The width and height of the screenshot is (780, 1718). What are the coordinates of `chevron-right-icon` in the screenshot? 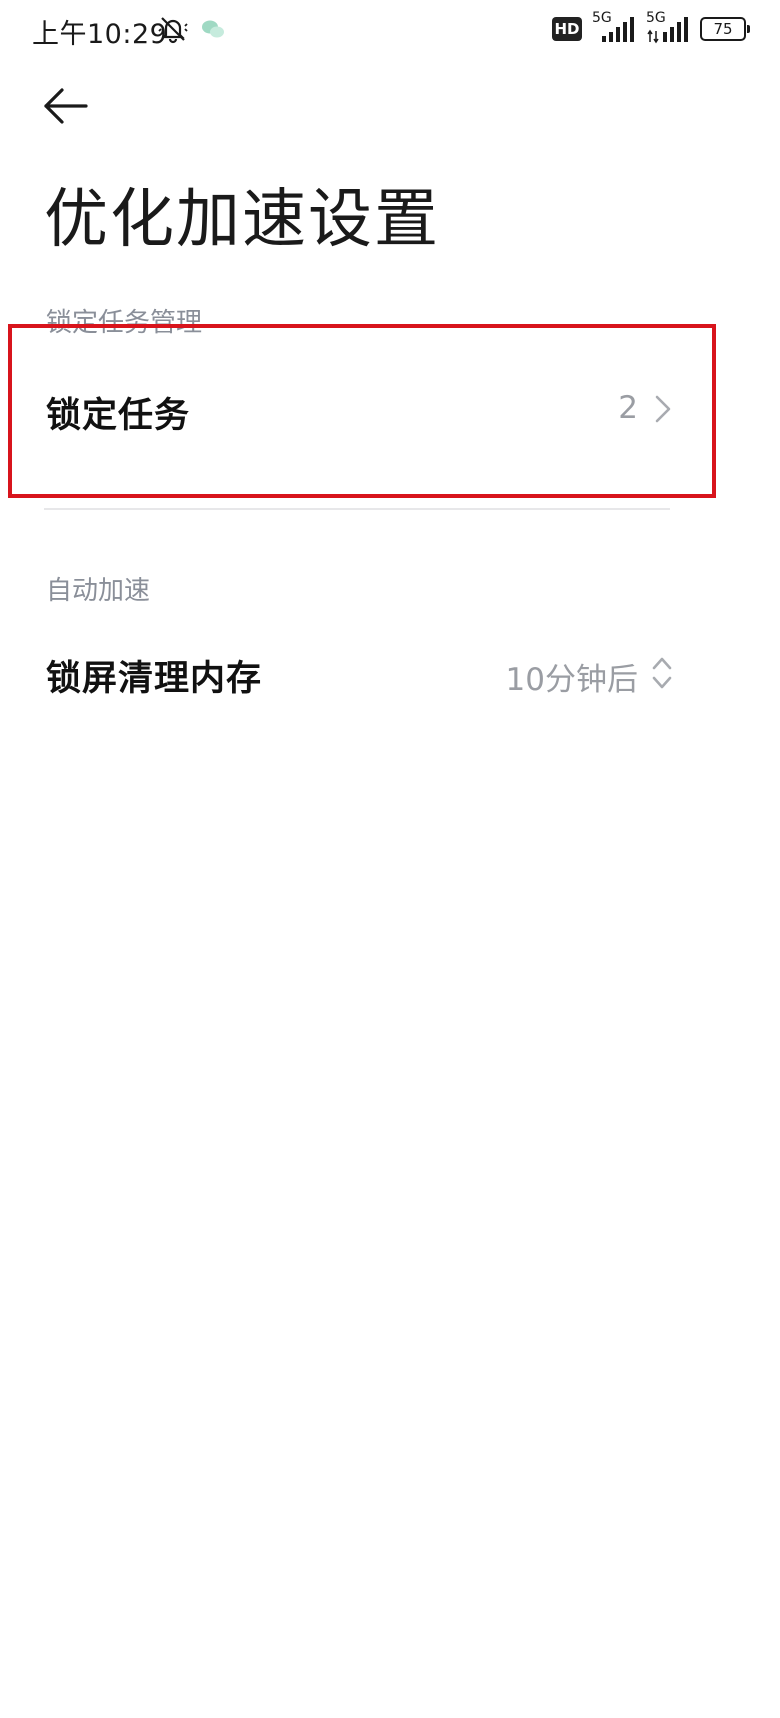 It's located at (663, 409).